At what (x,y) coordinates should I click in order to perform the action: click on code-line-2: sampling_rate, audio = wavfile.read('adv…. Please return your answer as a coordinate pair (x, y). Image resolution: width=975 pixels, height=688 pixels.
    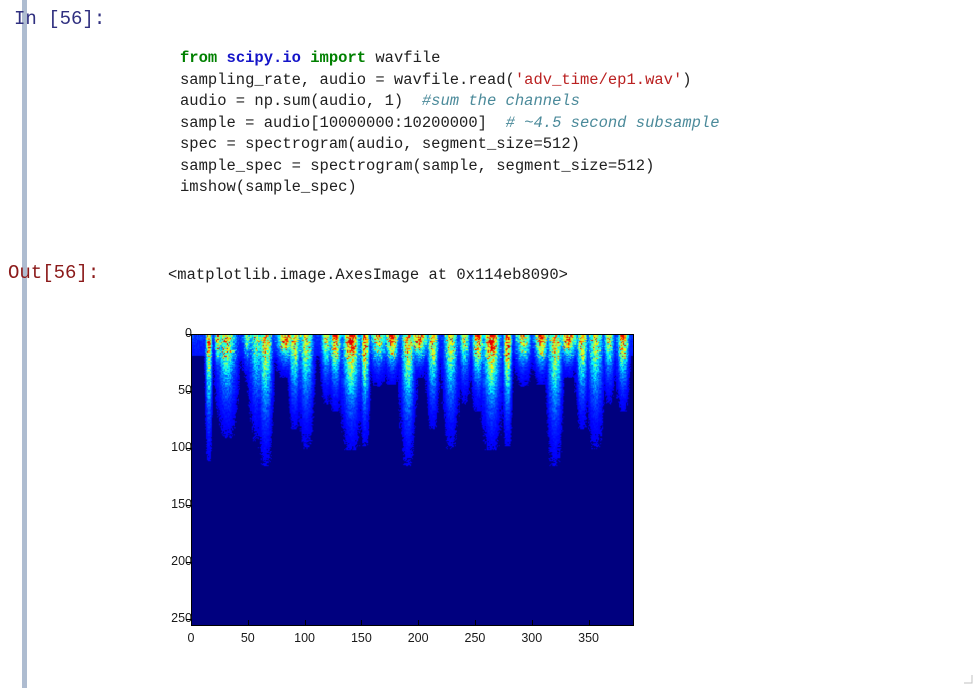
    Looking at the image, I should click on (450, 81).